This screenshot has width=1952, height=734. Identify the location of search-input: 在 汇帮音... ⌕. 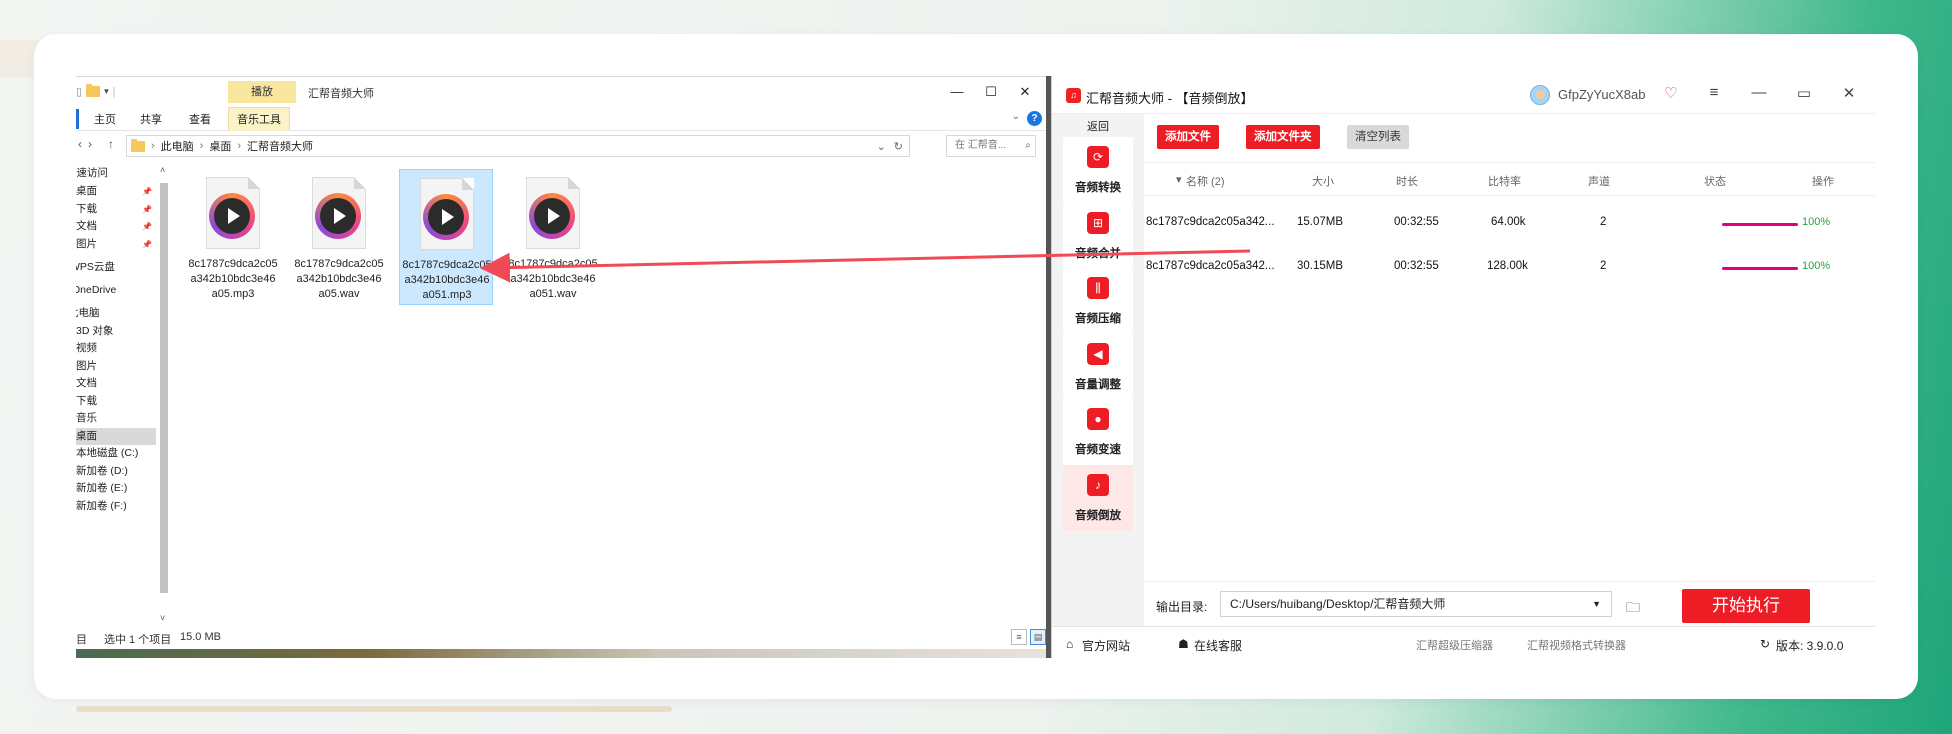
(991, 146).